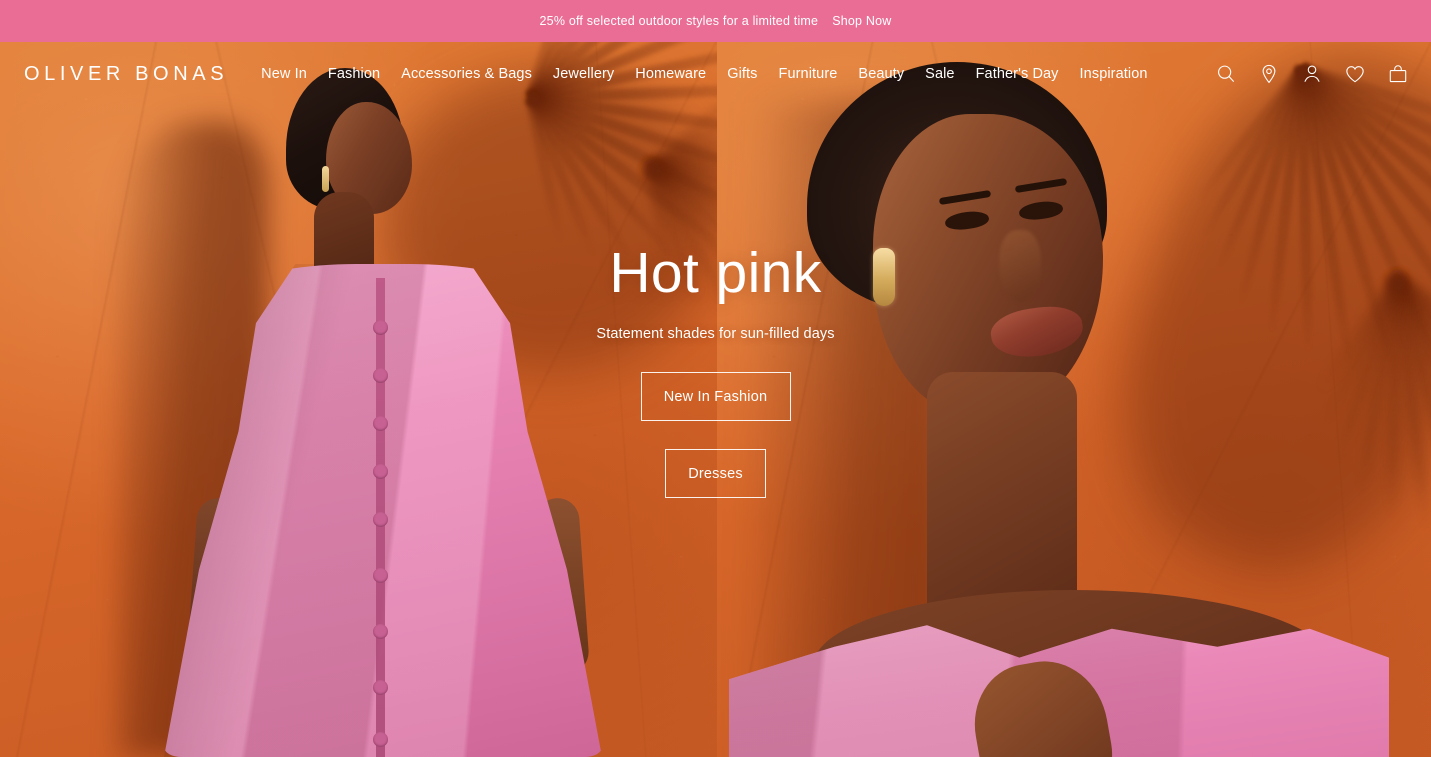 The height and width of the screenshot is (757, 1431). Describe the element at coordinates (881, 74) in the screenshot. I see `nav-item-beauty: Beauty` at that location.